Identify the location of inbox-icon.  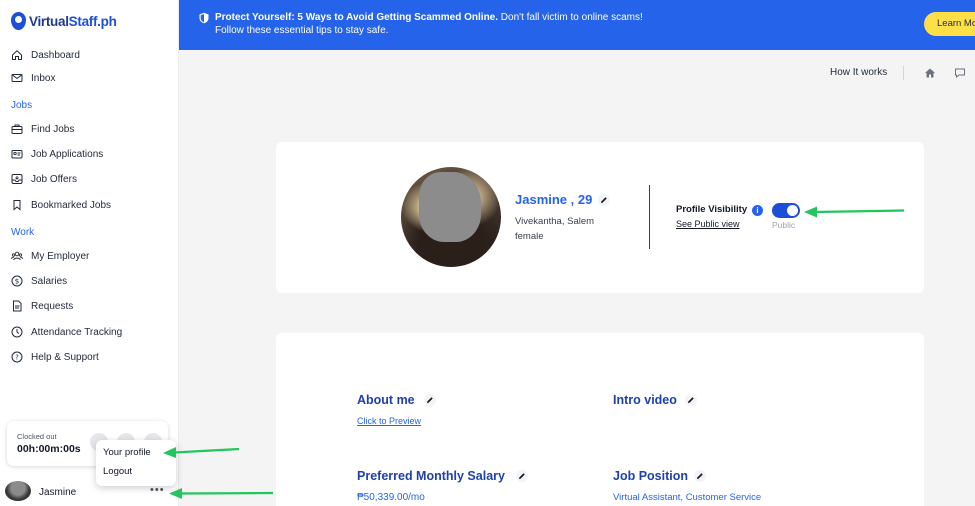
(17, 179).